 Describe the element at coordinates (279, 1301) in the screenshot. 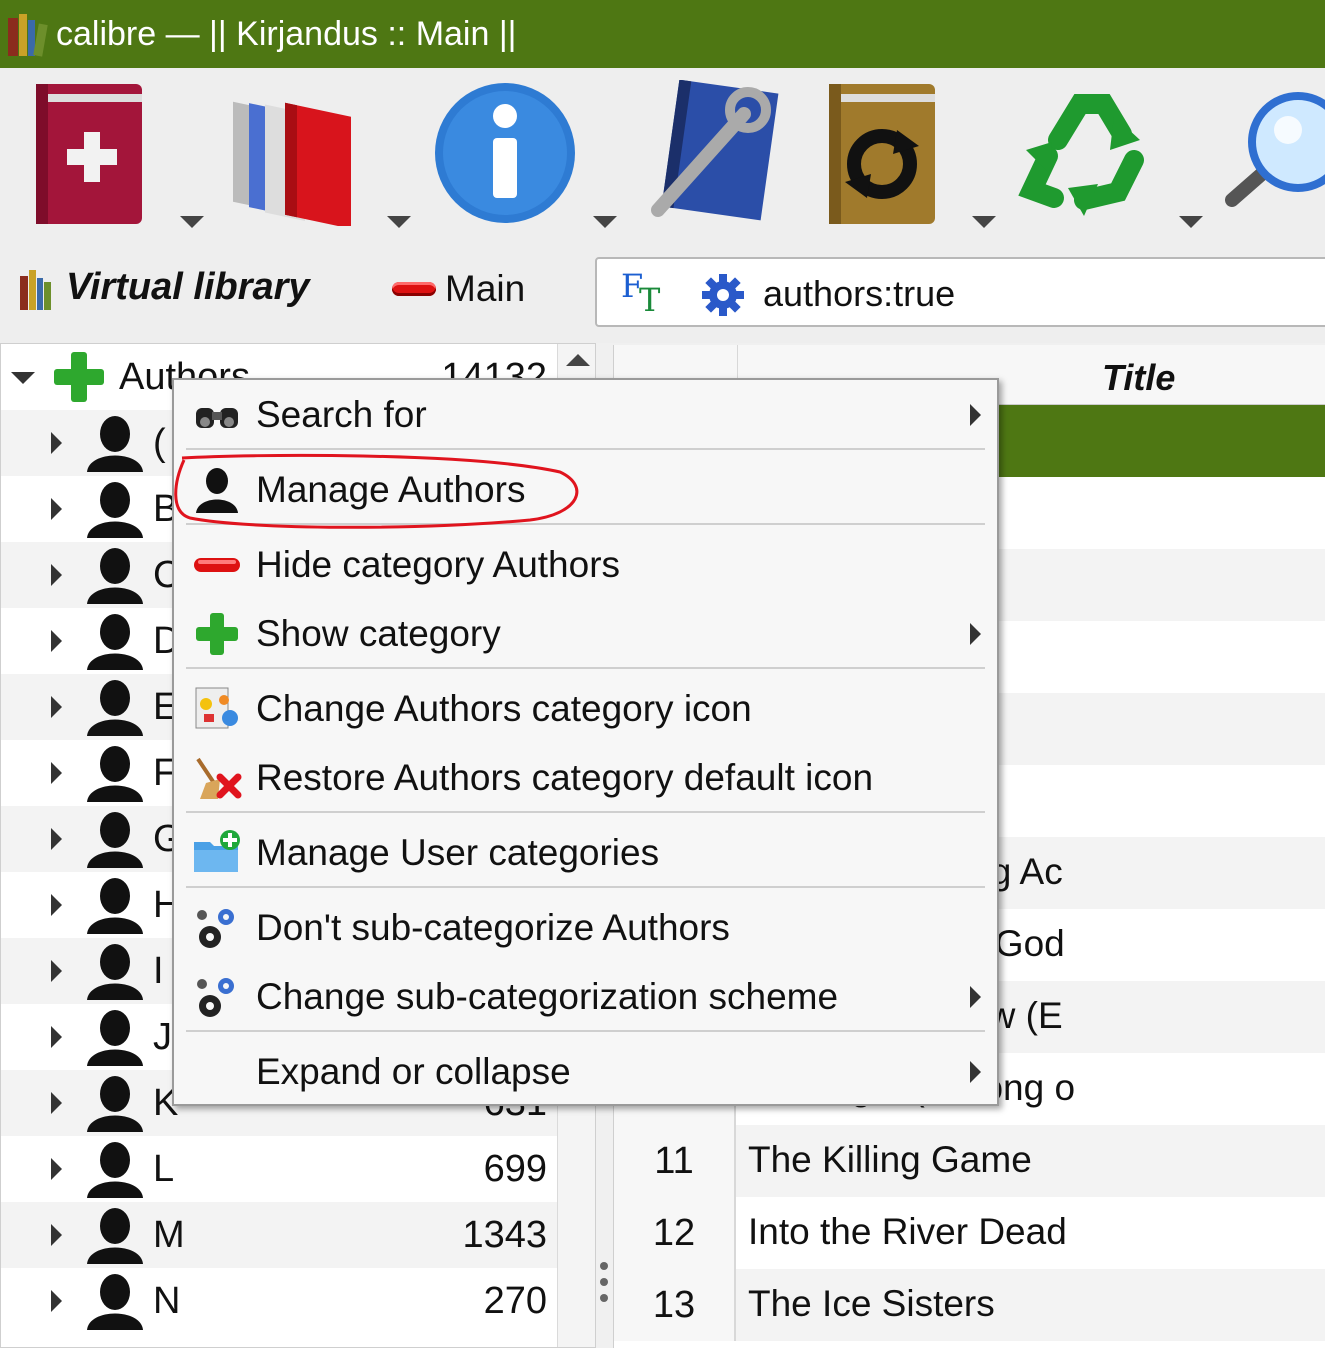

I see `tag-row: N 270` at that location.